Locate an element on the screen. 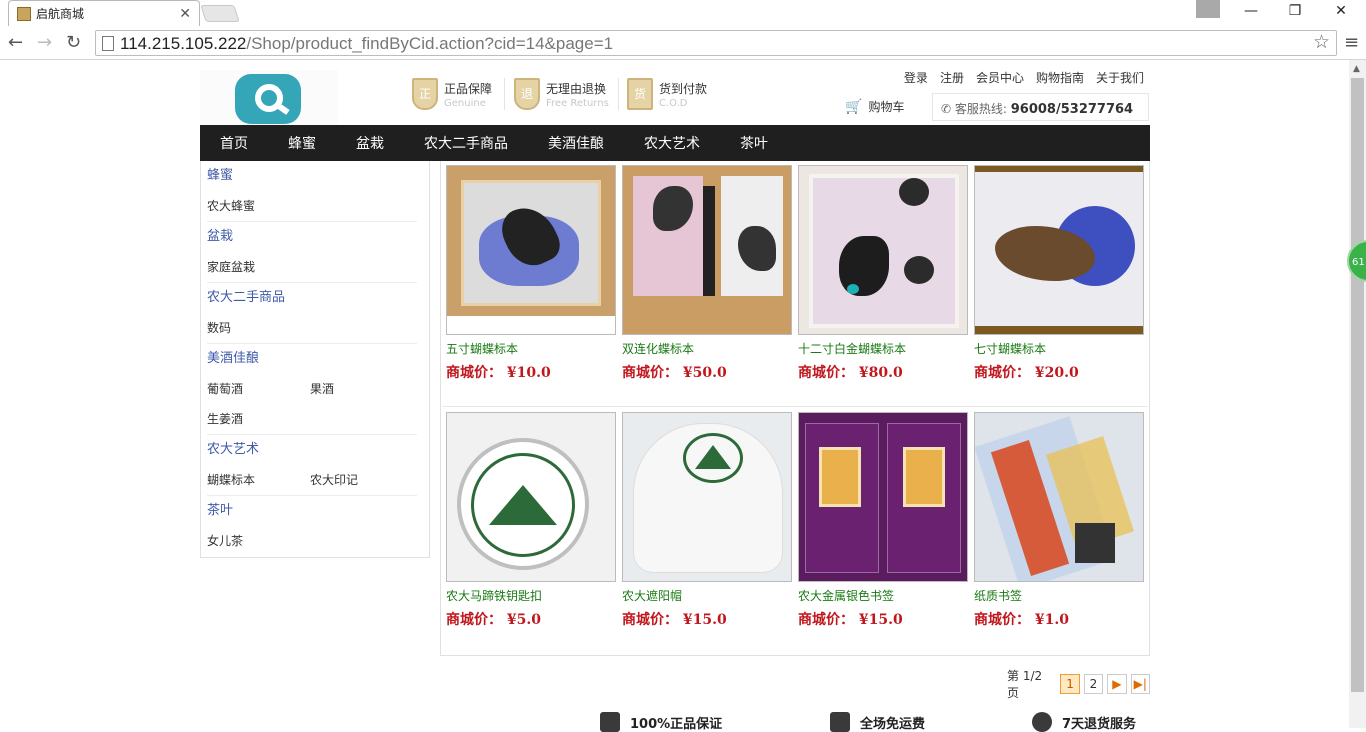 The height and width of the screenshot is (732, 1366). subcategory-link: 农大蜂蜜 is located at coordinates (258, 206).